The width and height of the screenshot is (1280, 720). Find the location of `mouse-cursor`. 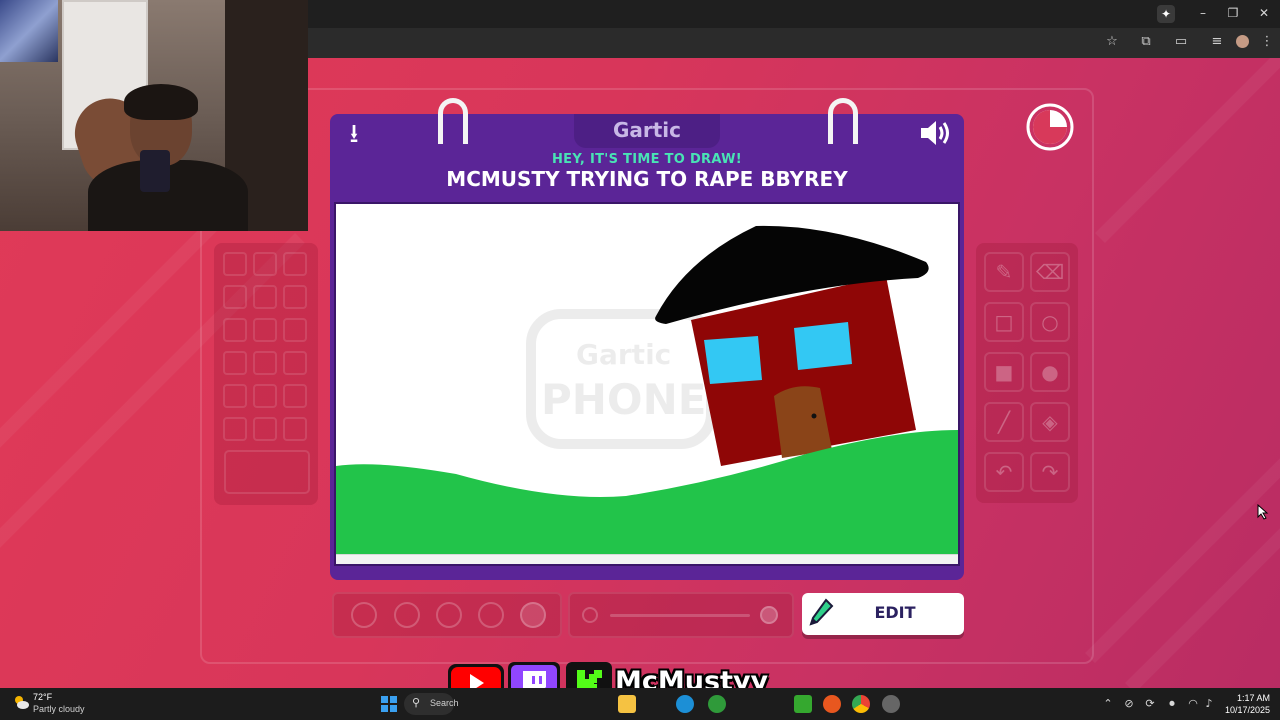

mouse-cursor is located at coordinates (1263, 512).